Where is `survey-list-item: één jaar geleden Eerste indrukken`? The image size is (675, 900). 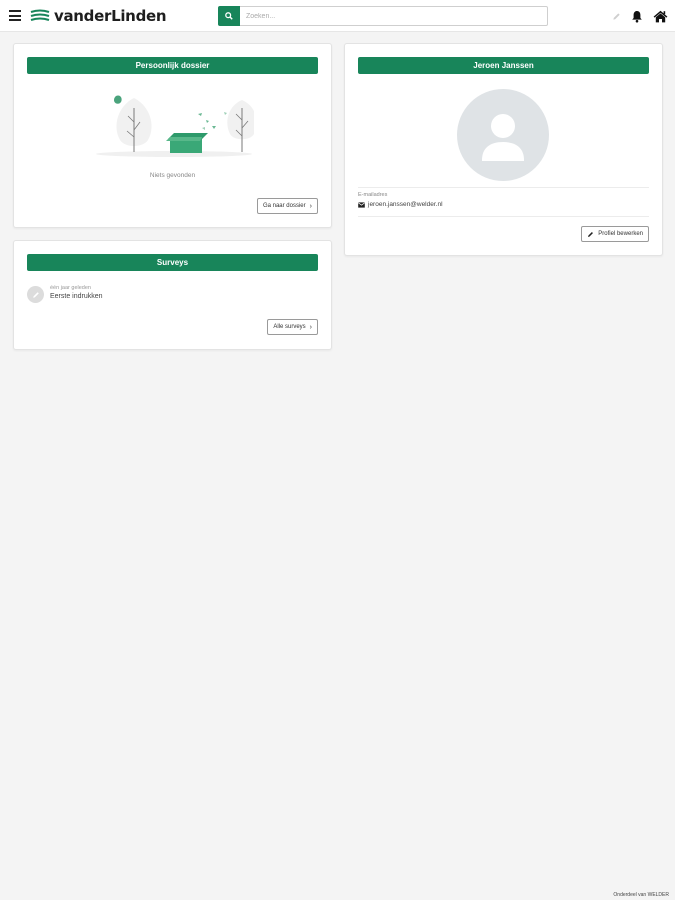 survey-list-item: één jaar geleden Eerste indrukken is located at coordinates (65, 293).